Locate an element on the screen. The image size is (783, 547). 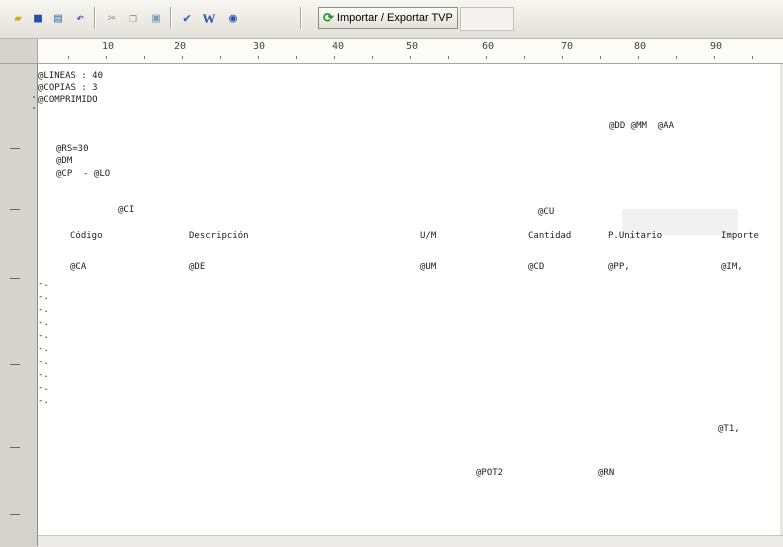
doc-line: @RS=30 is located at coordinates (72, 149).